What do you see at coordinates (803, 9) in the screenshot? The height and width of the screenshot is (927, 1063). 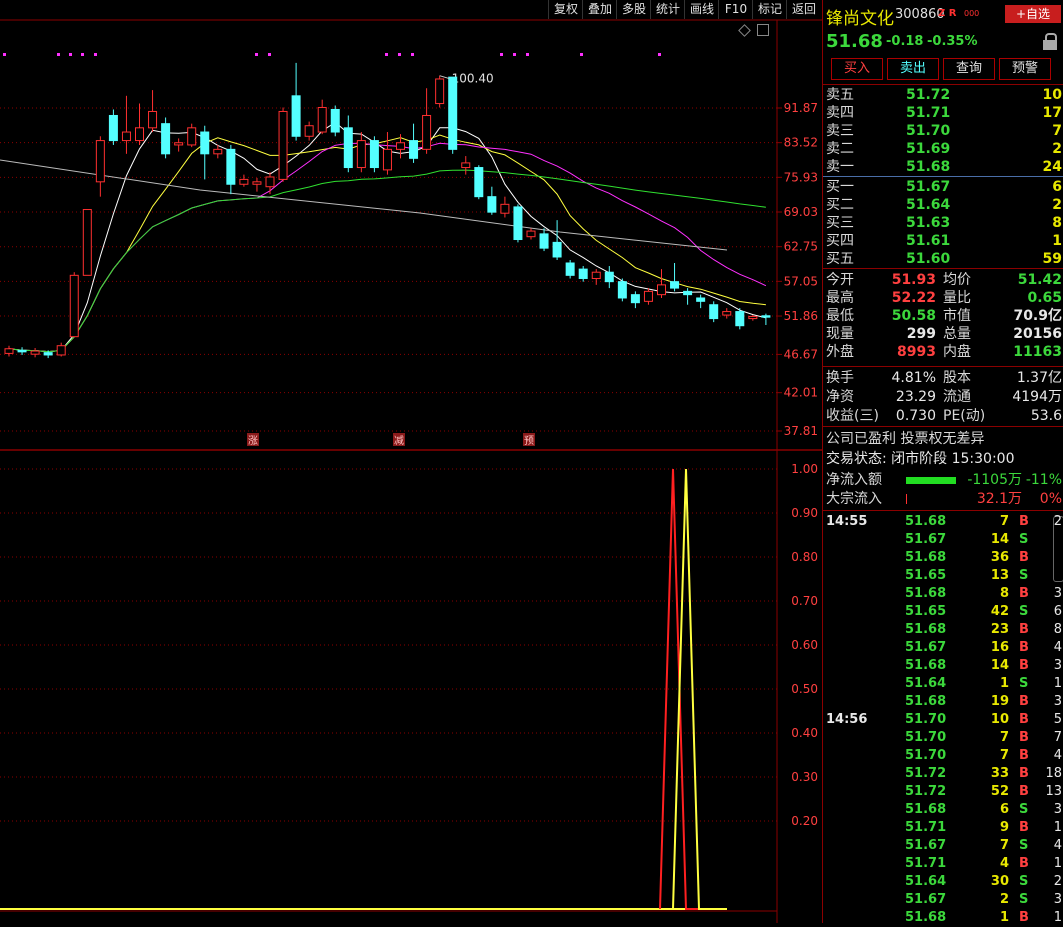 I see `toolbar-7: 返回` at bounding box center [803, 9].